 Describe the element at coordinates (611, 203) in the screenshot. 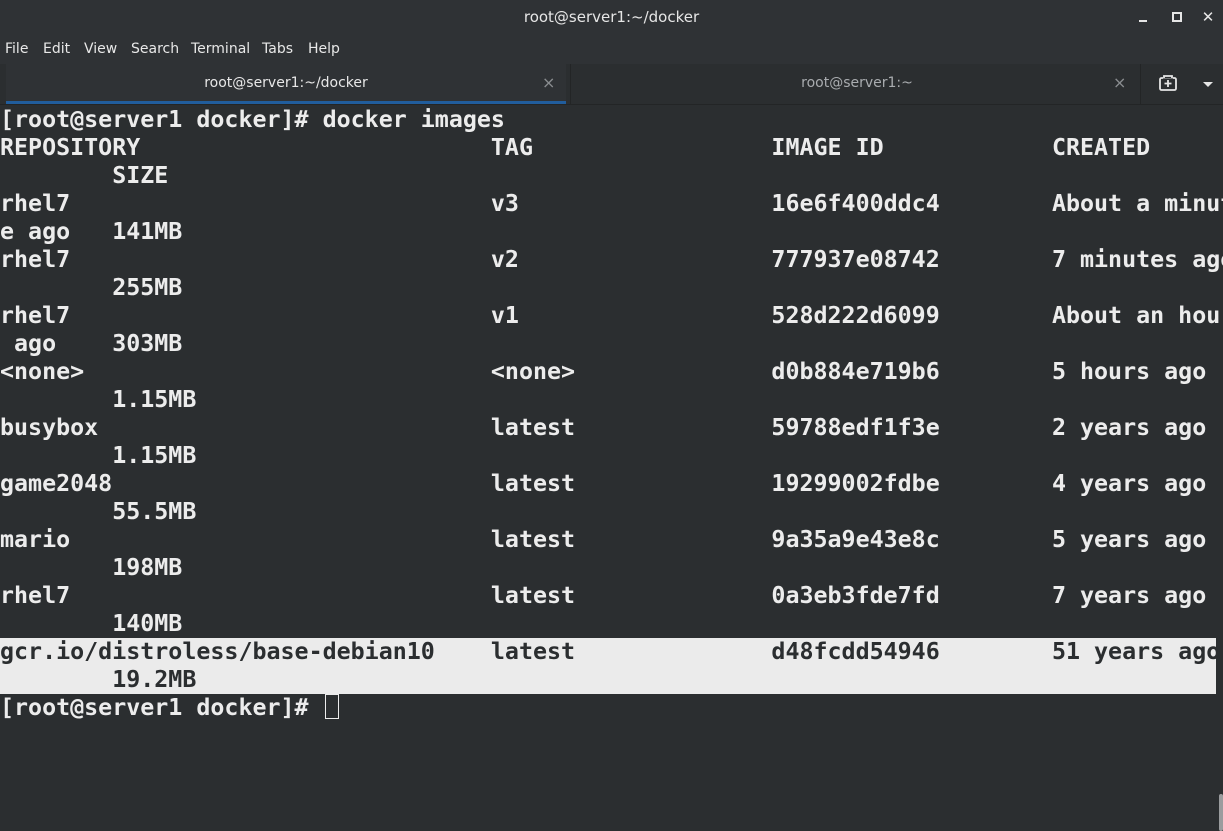

I see `terminal-line: rhel7 v3 16e6f400ddc4 About a minut` at that location.